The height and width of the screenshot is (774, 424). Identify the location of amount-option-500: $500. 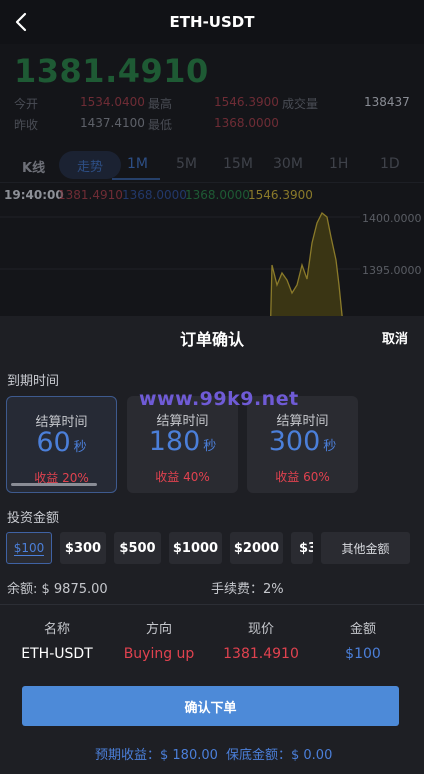
(137, 548).